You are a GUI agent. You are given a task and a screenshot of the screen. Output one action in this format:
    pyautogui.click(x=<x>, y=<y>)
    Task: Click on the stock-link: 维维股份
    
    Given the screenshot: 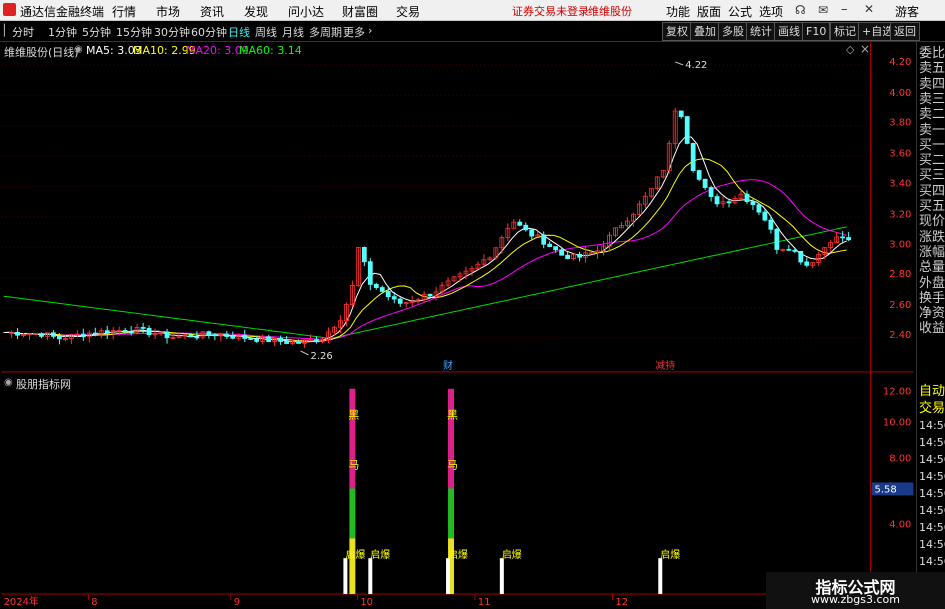 What is the action you would take?
    pyautogui.click(x=610, y=11)
    